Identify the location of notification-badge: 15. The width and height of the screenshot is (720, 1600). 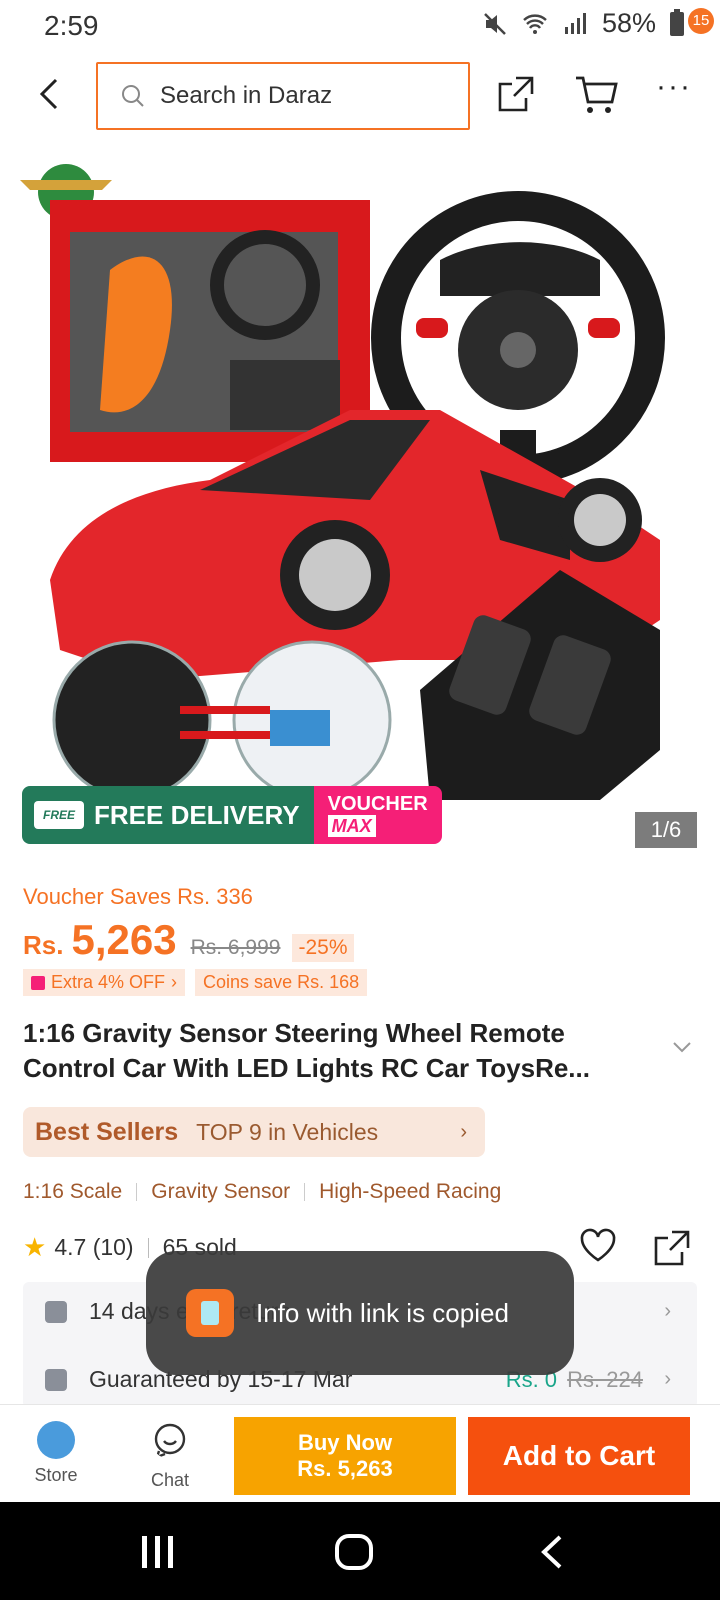
(701, 21).